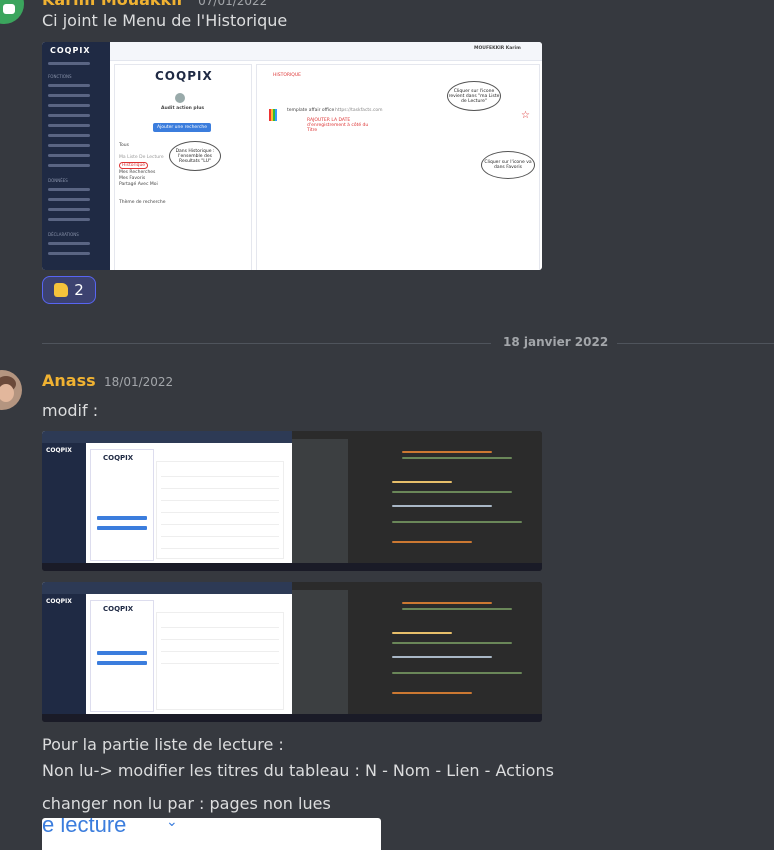  What do you see at coordinates (165, 20) in the screenshot?
I see `message-text: Ci joint le Menu de l'Historique` at bounding box center [165, 20].